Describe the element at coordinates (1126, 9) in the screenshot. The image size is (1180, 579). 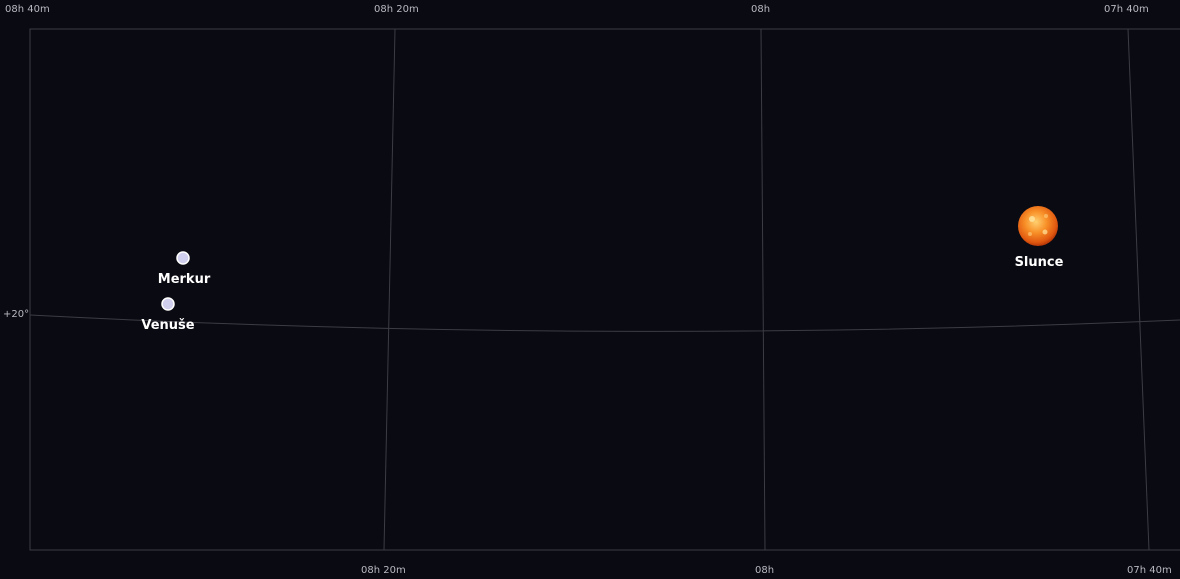
I see `ra-tick-top-3: 07h 40m` at that location.